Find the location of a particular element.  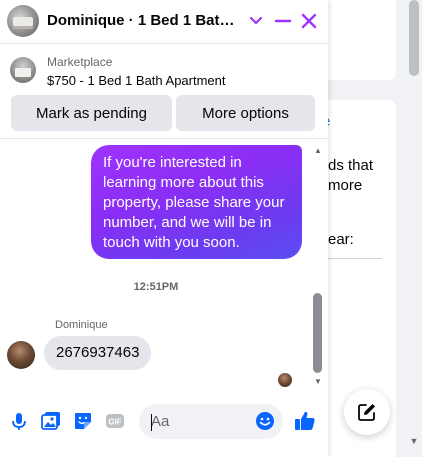

background-text: ds that is located at coordinates (351, 165).